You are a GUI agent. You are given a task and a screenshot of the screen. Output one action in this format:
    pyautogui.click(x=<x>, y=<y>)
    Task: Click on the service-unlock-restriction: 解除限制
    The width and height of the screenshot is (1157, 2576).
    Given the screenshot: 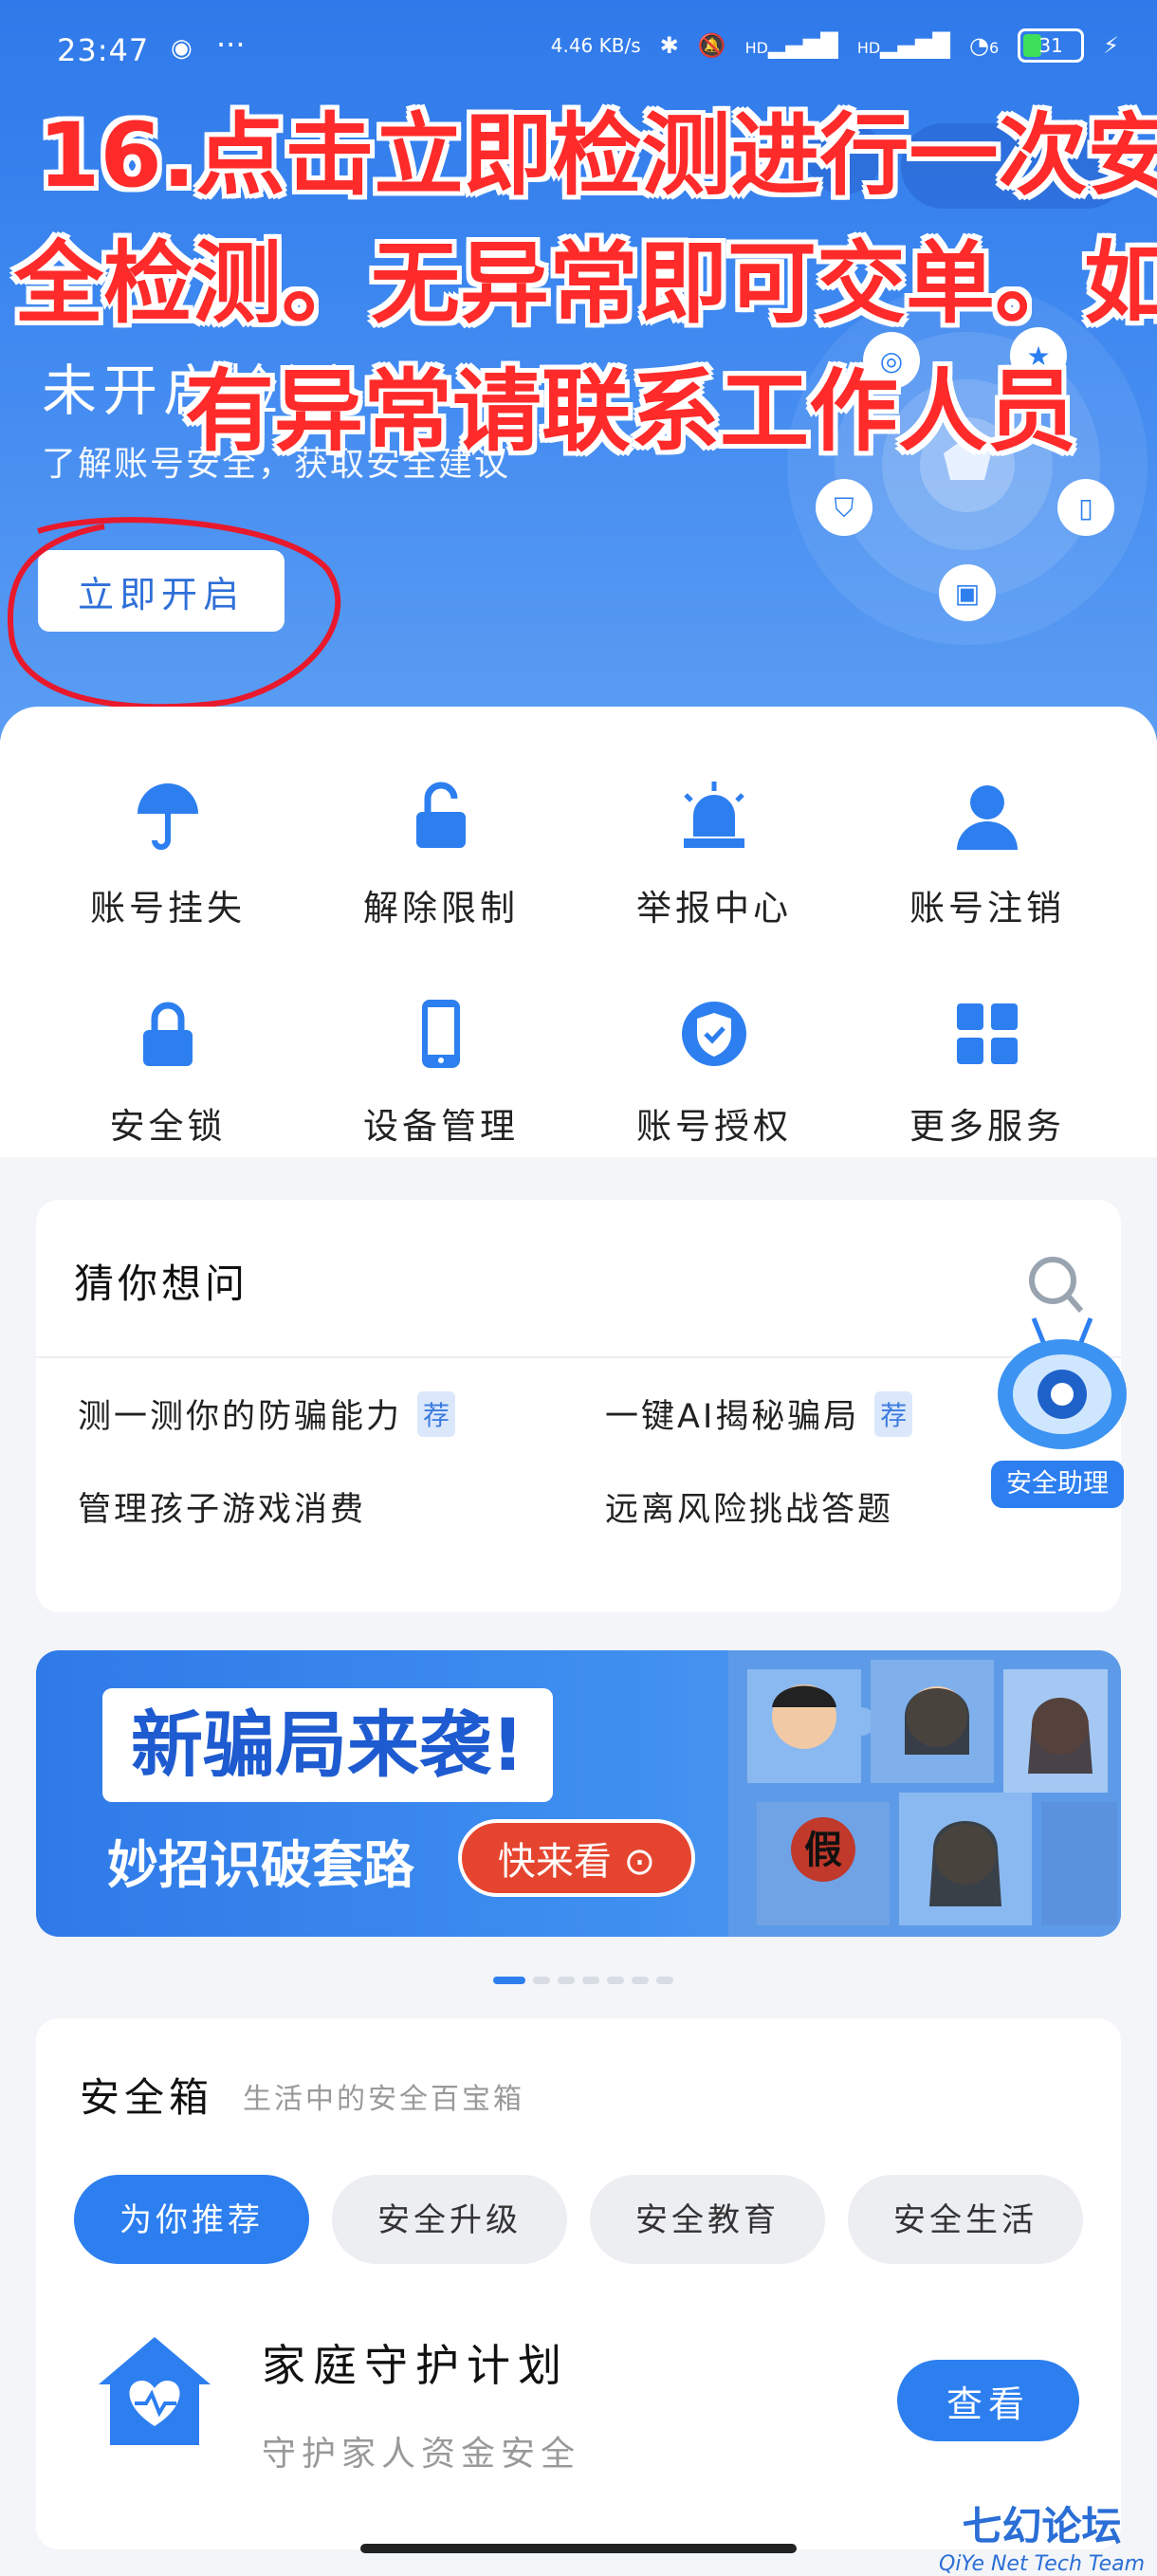 What is the action you would take?
    pyautogui.click(x=441, y=851)
    